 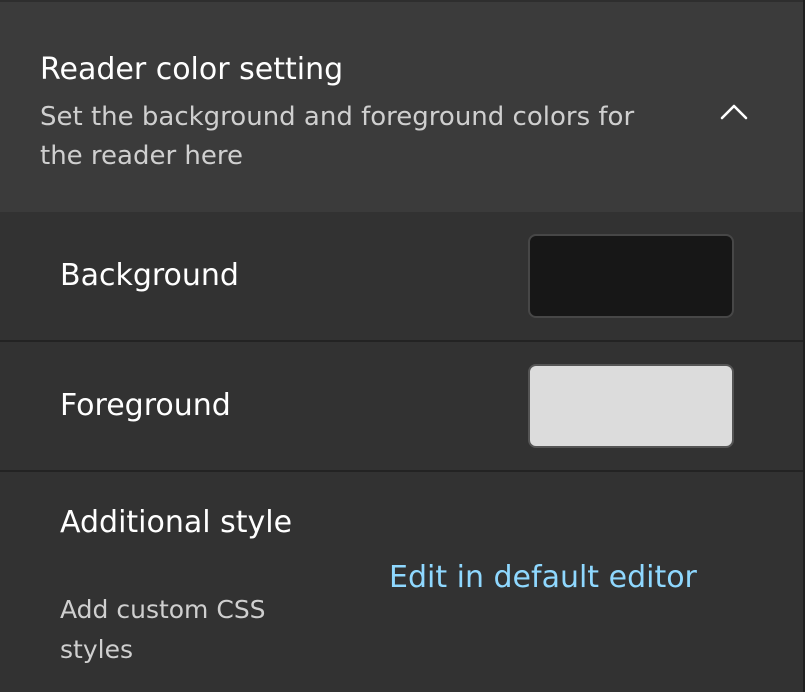 I want to click on edit-in-default-editor-link: Edit in default editor, so click(x=543, y=577).